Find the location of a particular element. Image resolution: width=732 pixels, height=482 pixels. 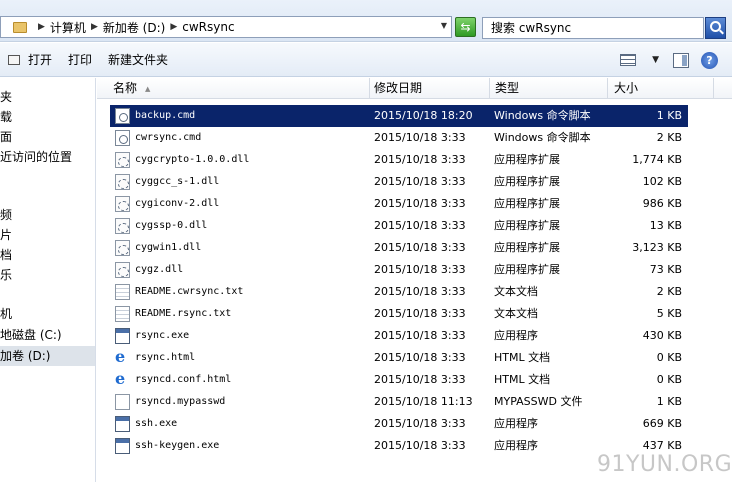

nav-item: 频 is located at coordinates (6, 215).